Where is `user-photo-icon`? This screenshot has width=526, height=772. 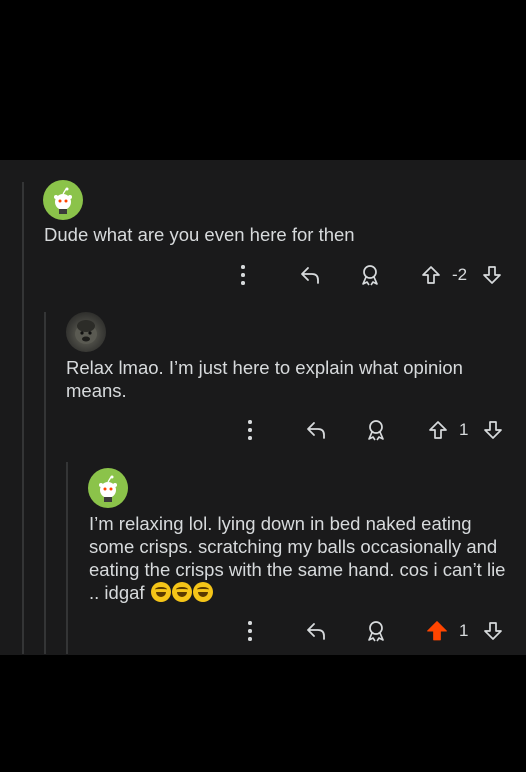 user-photo-icon is located at coordinates (86, 332).